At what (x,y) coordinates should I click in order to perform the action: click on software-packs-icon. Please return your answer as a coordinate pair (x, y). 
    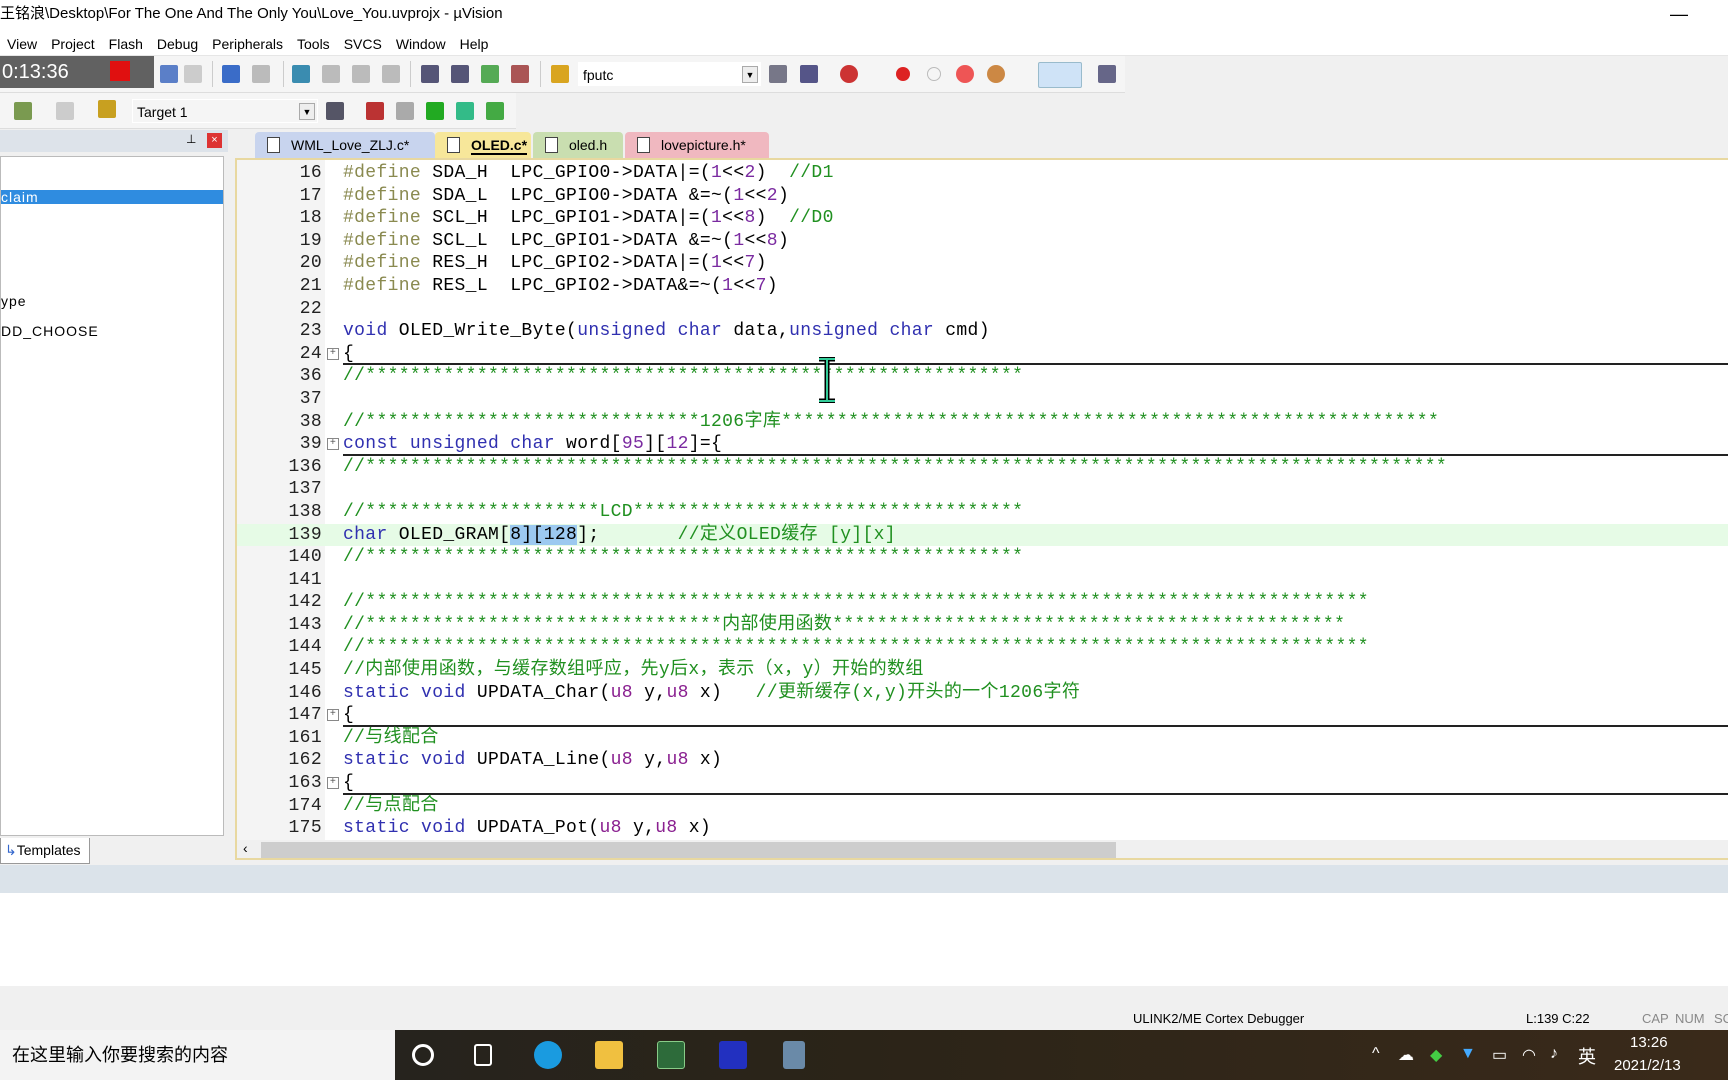
    Looking at the image, I should click on (495, 111).